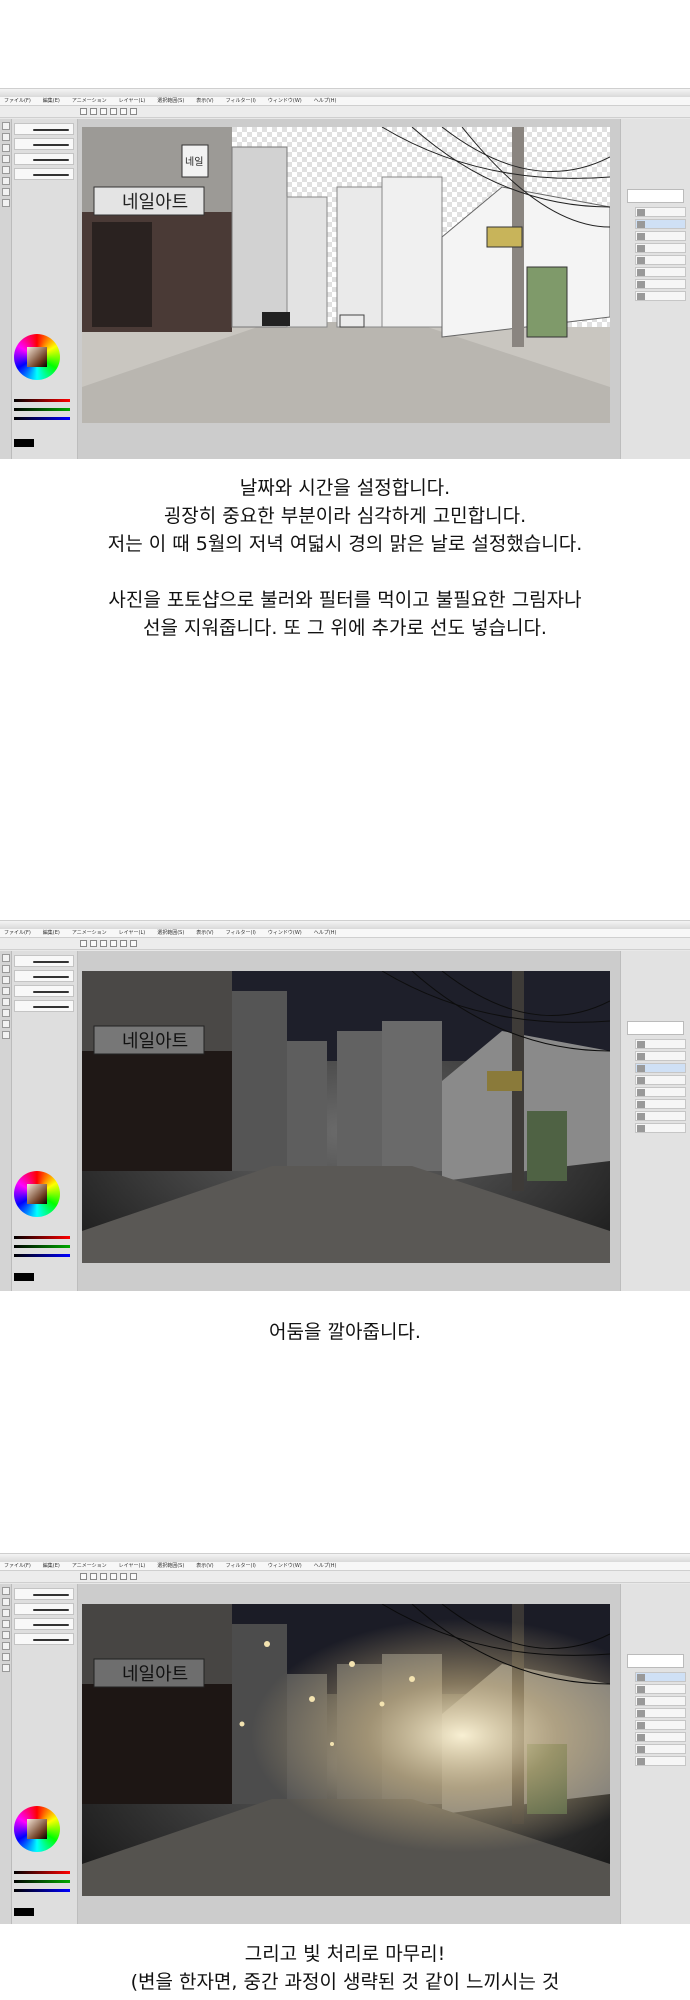  What do you see at coordinates (349, 289) in the screenshot?
I see `canvas-area: 네일아트 네일` at bounding box center [349, 289].